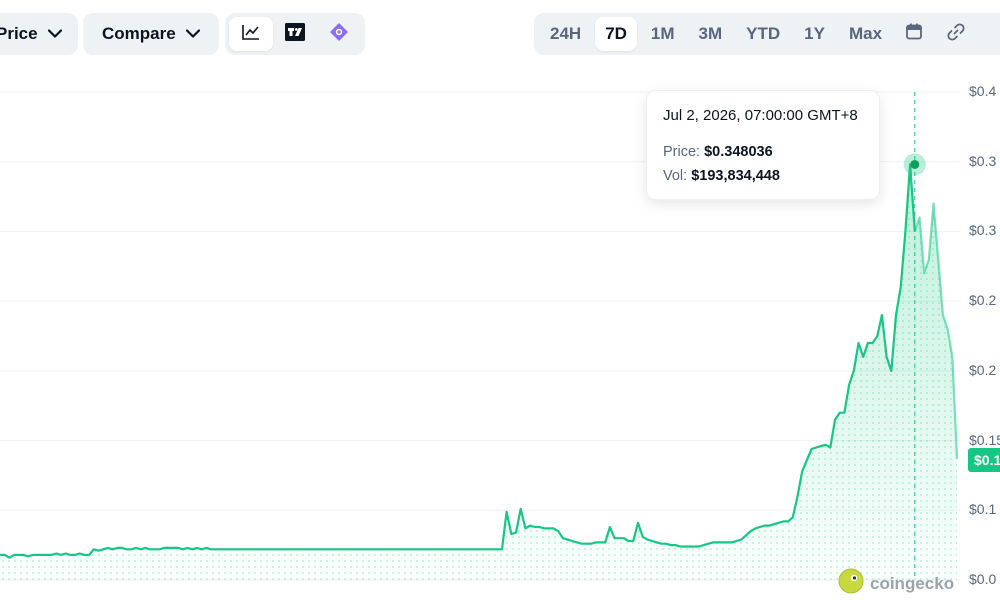 The width and height of the screenshot is (1000, 600). Describe the element at coordinates (984, 439) in the screenshot. I see `y-tick-label: $0.15` at that location.